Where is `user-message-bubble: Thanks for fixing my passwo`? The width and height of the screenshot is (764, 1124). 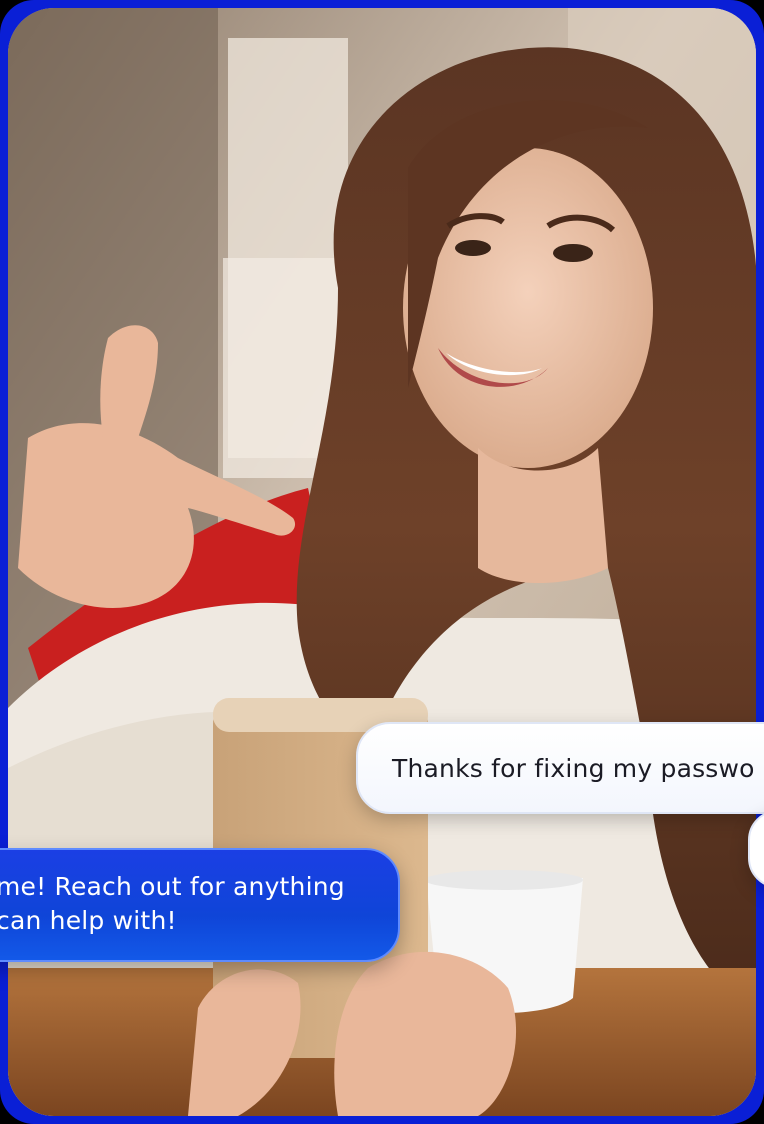 user-message-bubble: Thanks for fixing my passwo is located at coordinates (560, 768).